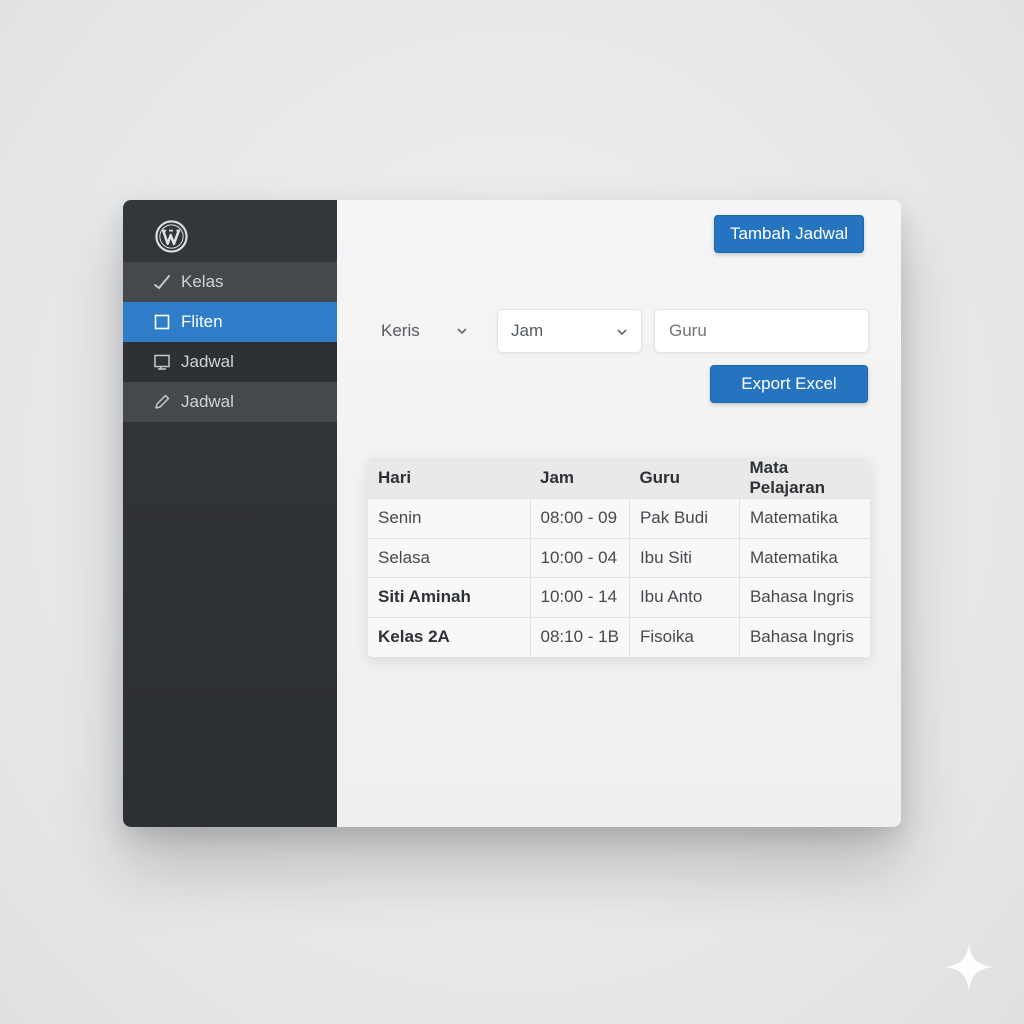  Describe the element at coordinates (579, 597) in the screenshot. I see `table-cell: 10:00 - 14` at that location.